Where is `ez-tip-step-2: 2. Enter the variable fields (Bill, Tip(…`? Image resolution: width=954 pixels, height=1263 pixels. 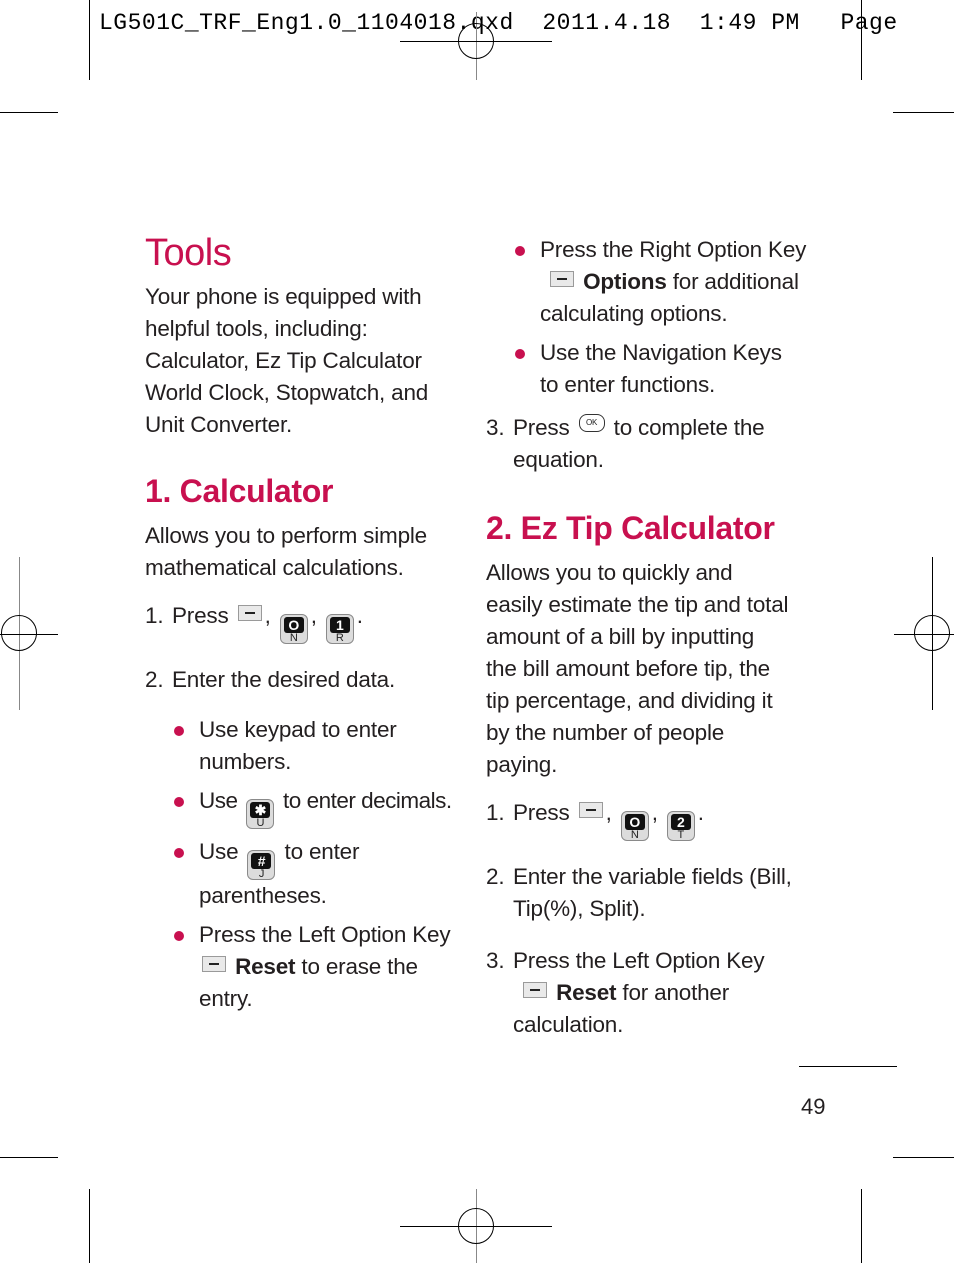
ez-tip-step-2: 2. Enter the variable fields (Bill, Tip(… is located at coordinates (651, 893).